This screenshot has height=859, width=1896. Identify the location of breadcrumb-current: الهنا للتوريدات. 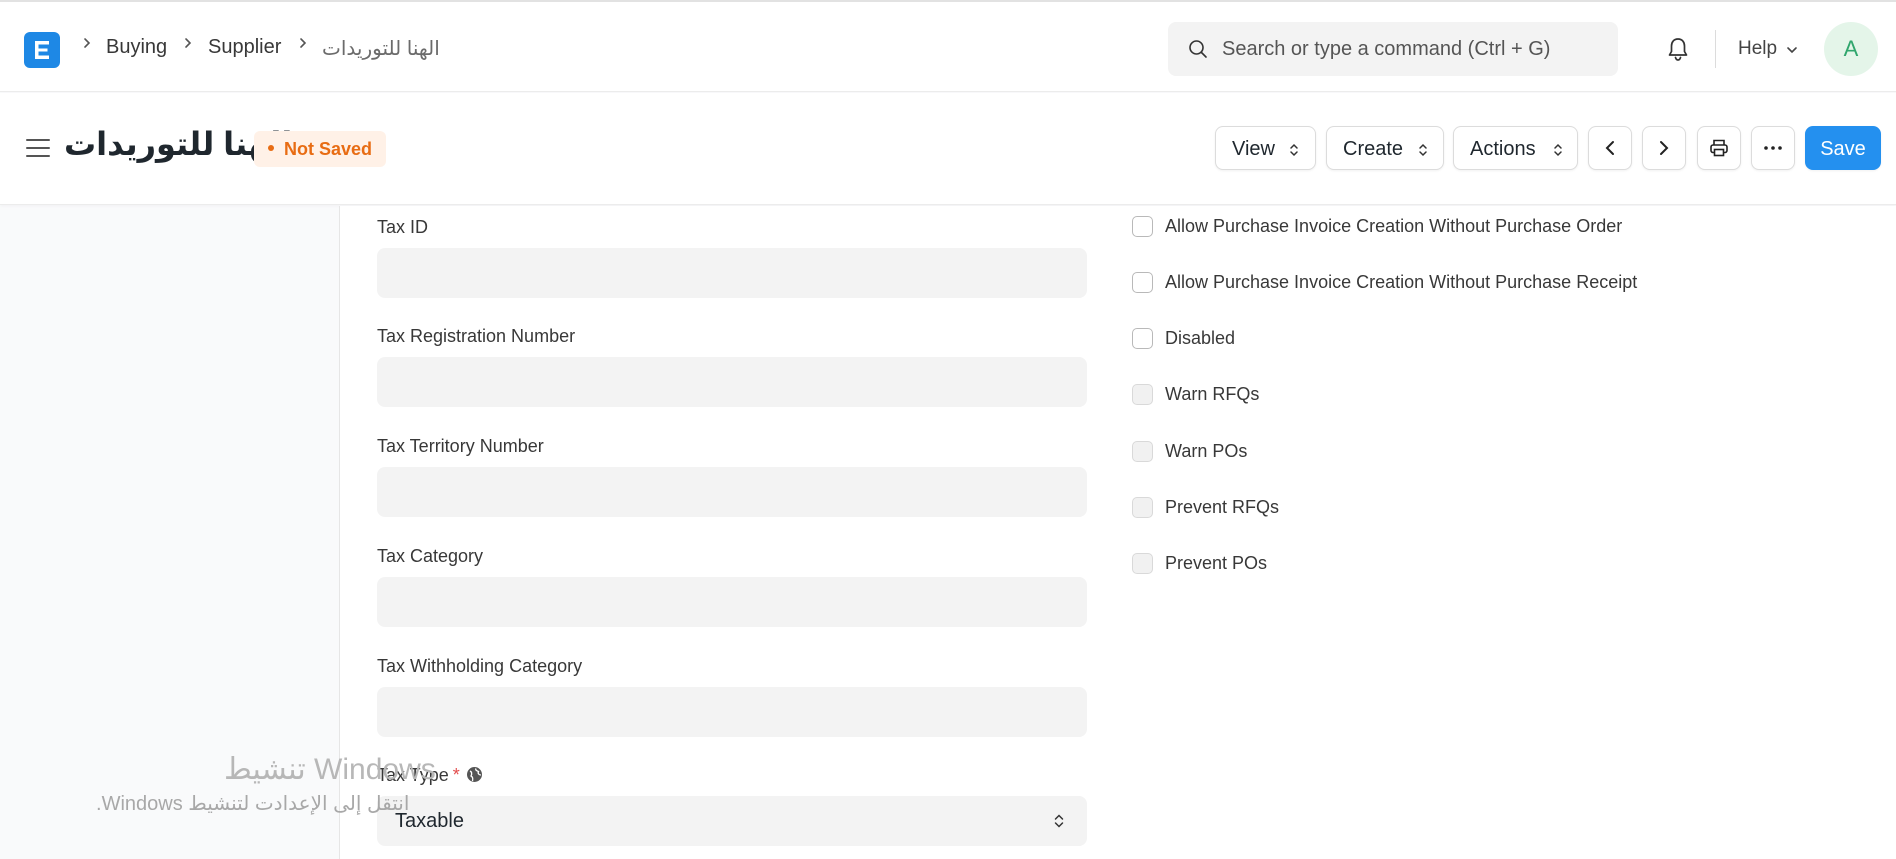
(381, 49).